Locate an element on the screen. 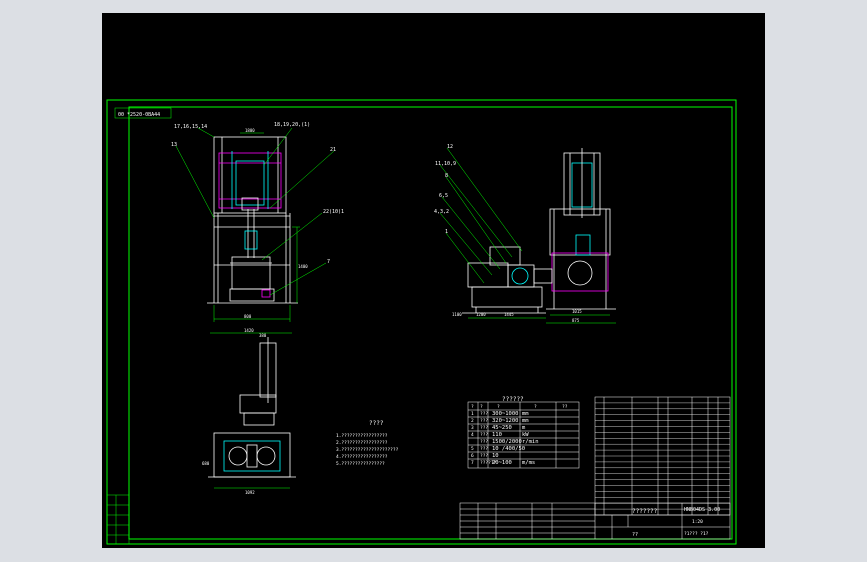  spec-cell-no: 1 is located at coordinates (472, 414).